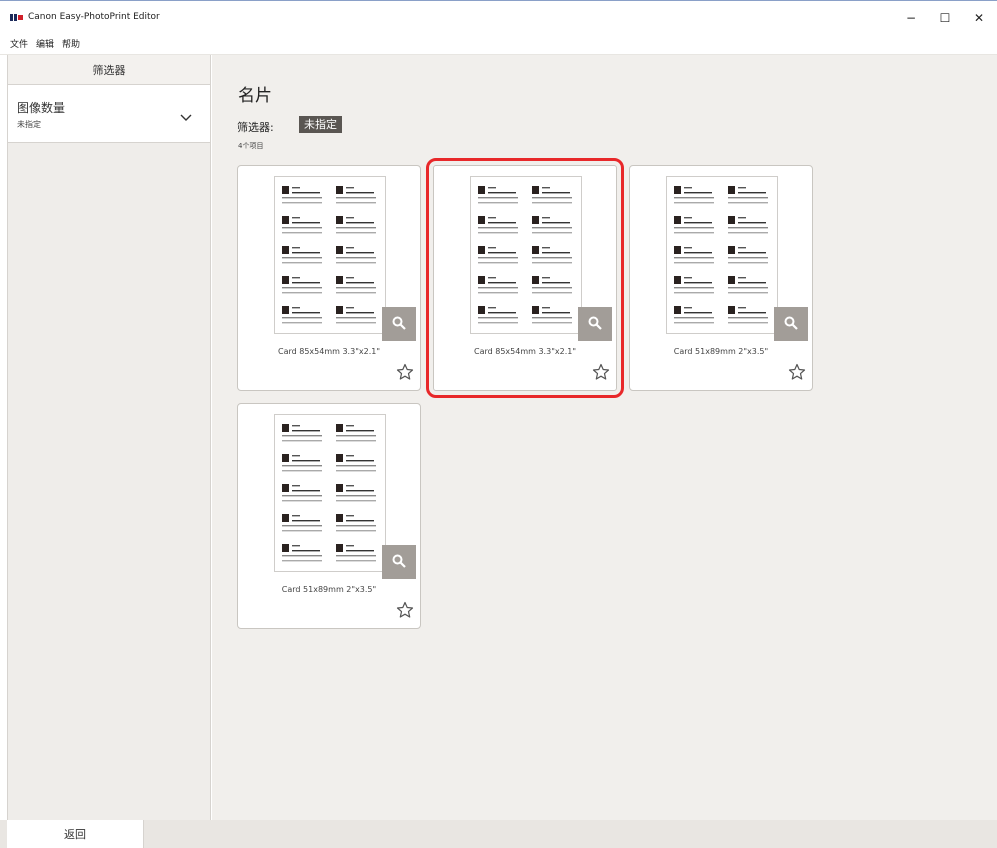 The height and width of the screenshot is (848, 997). What do you see at coordinates (186, 114) in the screenshot?
I see `chevron-down-icon` at bounding box center [186, 114].